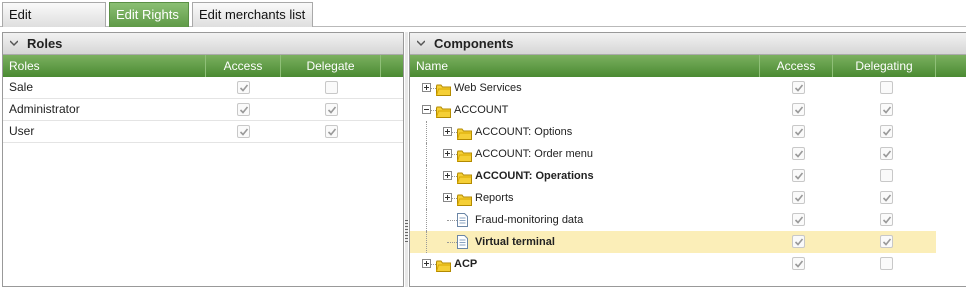 The height and width of the screenshot is (287, 966). What do you see at coordinates (54, 24) in the screenshot?
I see `tab-edit-information: Edit Information` at bounding box center [54, 24].